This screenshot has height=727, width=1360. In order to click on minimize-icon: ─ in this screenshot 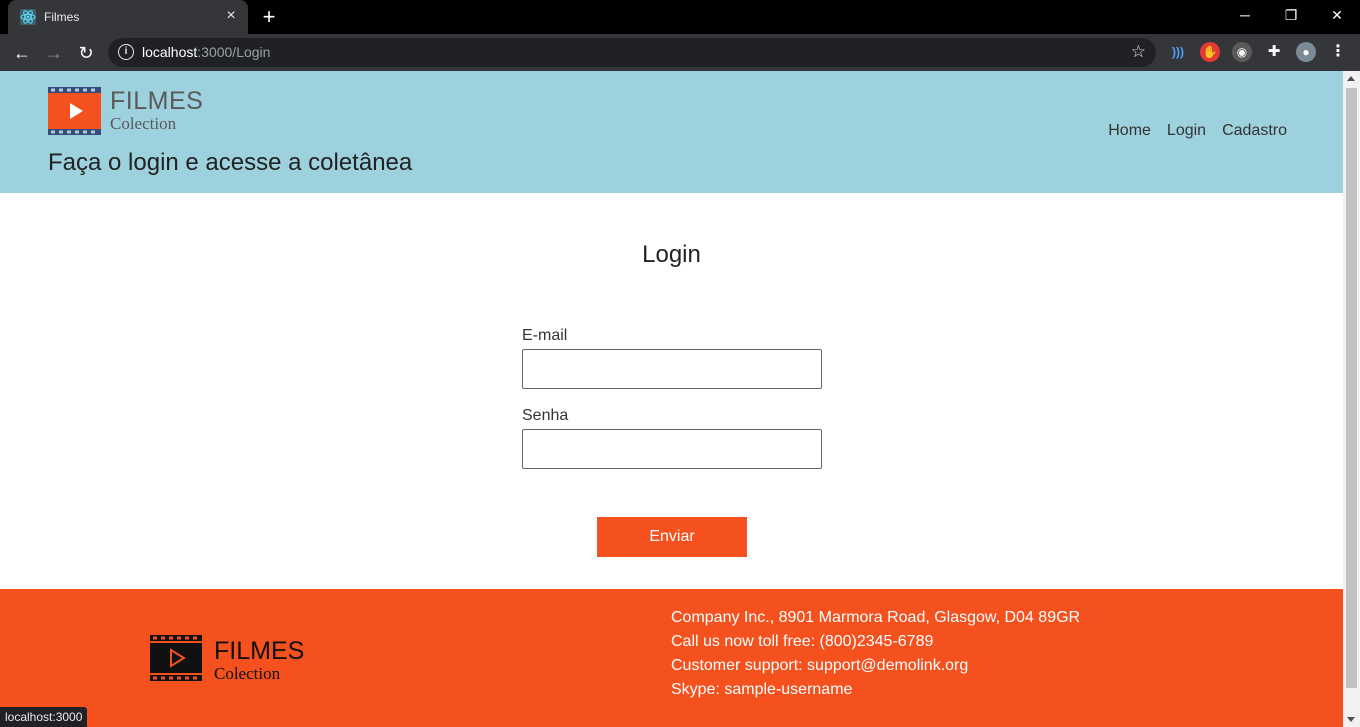, I will do `click(1245, 15)`.